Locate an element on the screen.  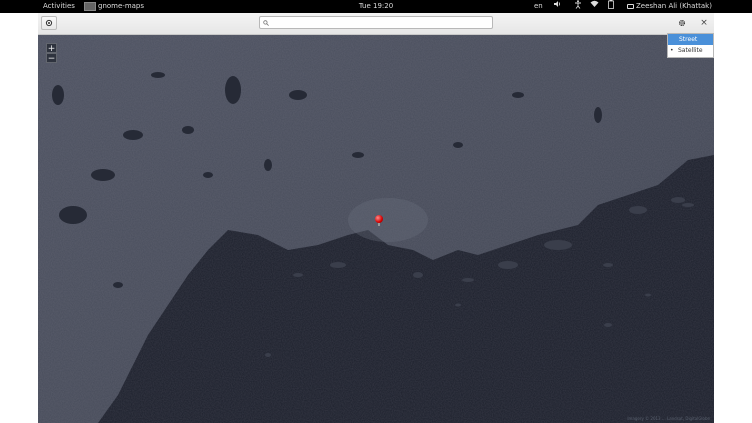
layer-option-label: Satellite is located at coordinates (690, 50).